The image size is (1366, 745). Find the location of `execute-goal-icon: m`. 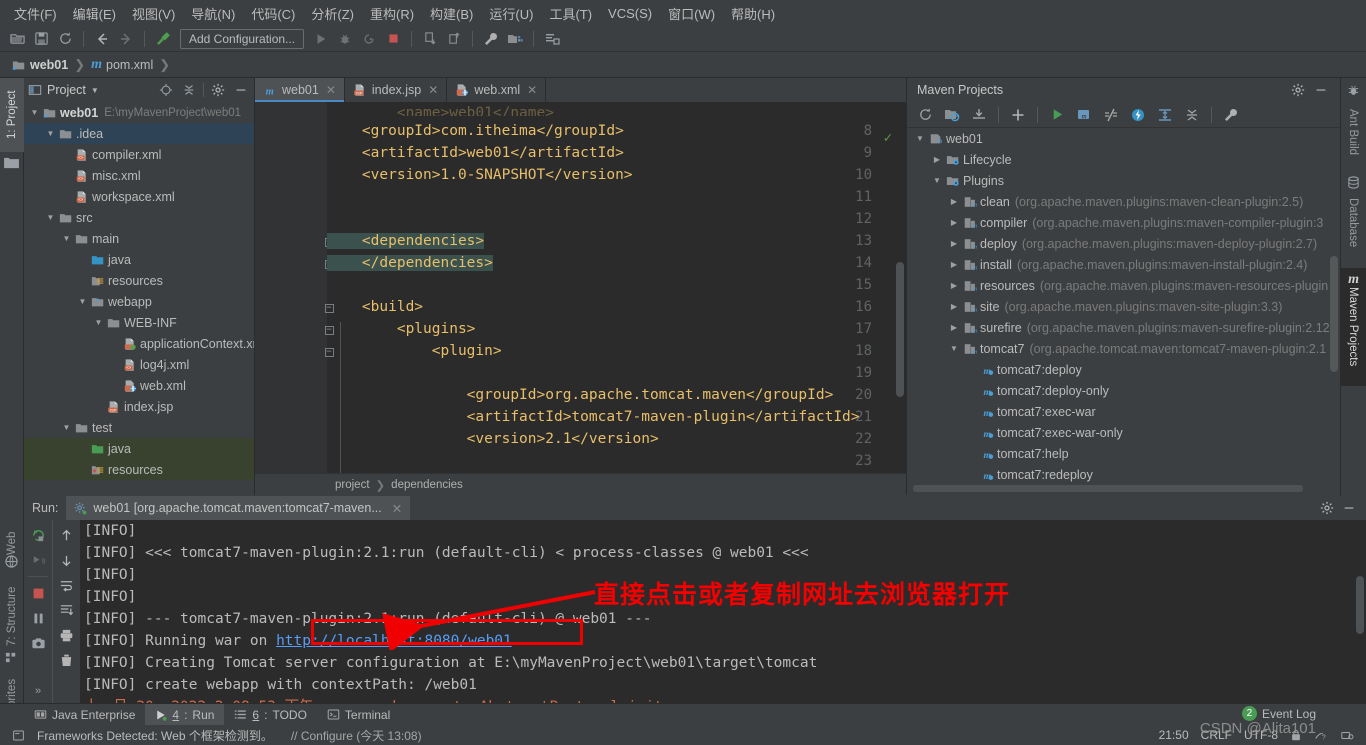

execute-goal-icon: m is located at coordinates (1084, 115).